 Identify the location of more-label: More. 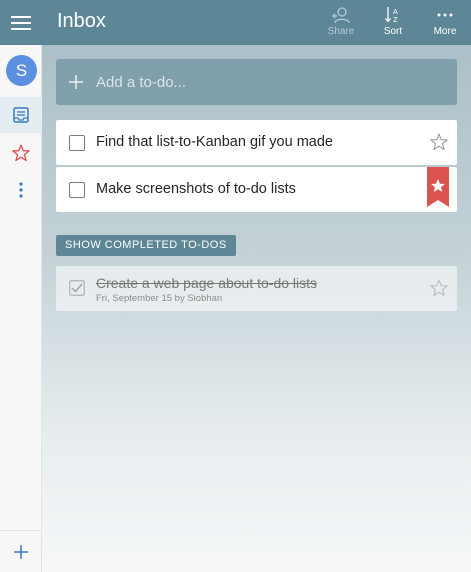
(445, 31).